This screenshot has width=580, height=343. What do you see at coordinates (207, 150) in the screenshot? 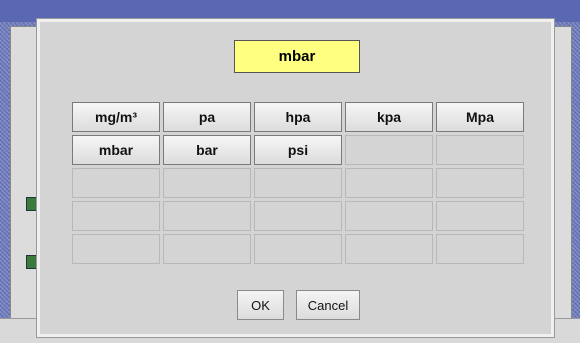
I see `unit-button-bar: bar` at bounding box center [207, 150].